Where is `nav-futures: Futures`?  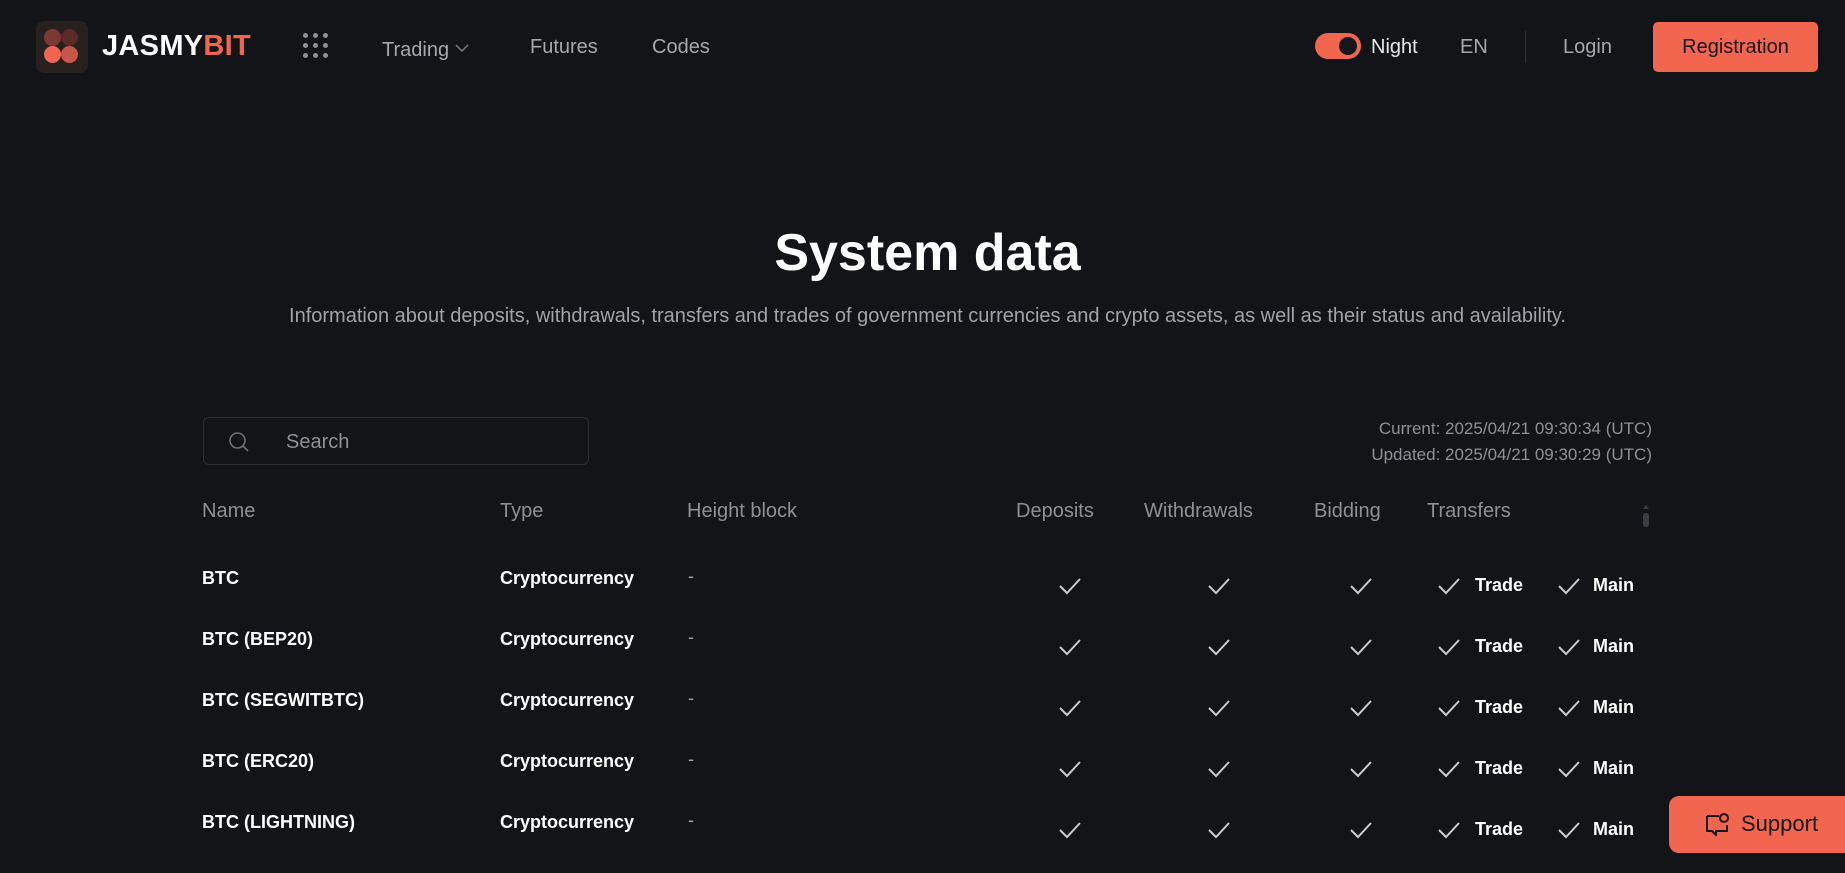
nav-futures: Futures is located at coordinates (564, 47).